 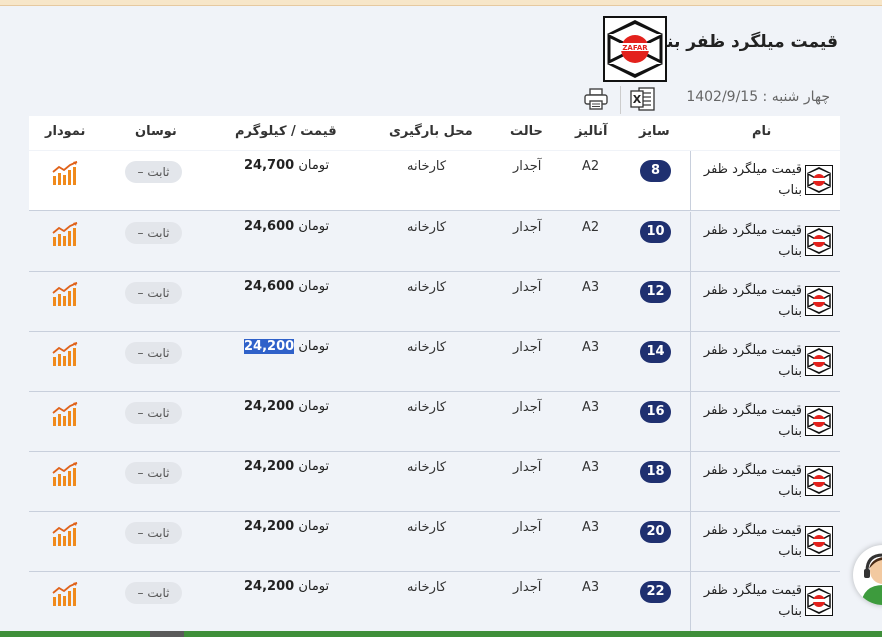 I want to click on size-badge: 22, so click(x=655, y=592).